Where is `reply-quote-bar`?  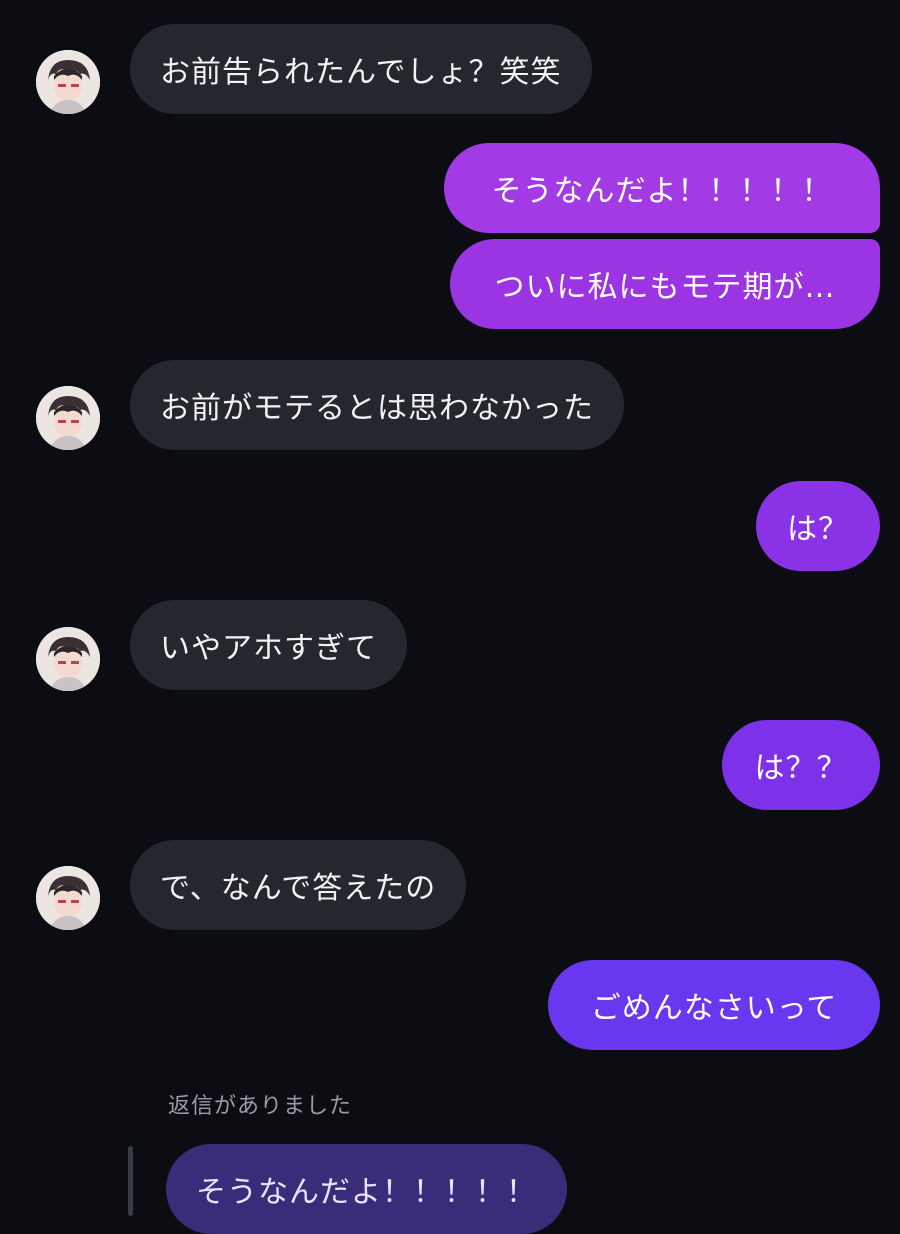
reply-quote-bar is located at coordinates (130, 1181).